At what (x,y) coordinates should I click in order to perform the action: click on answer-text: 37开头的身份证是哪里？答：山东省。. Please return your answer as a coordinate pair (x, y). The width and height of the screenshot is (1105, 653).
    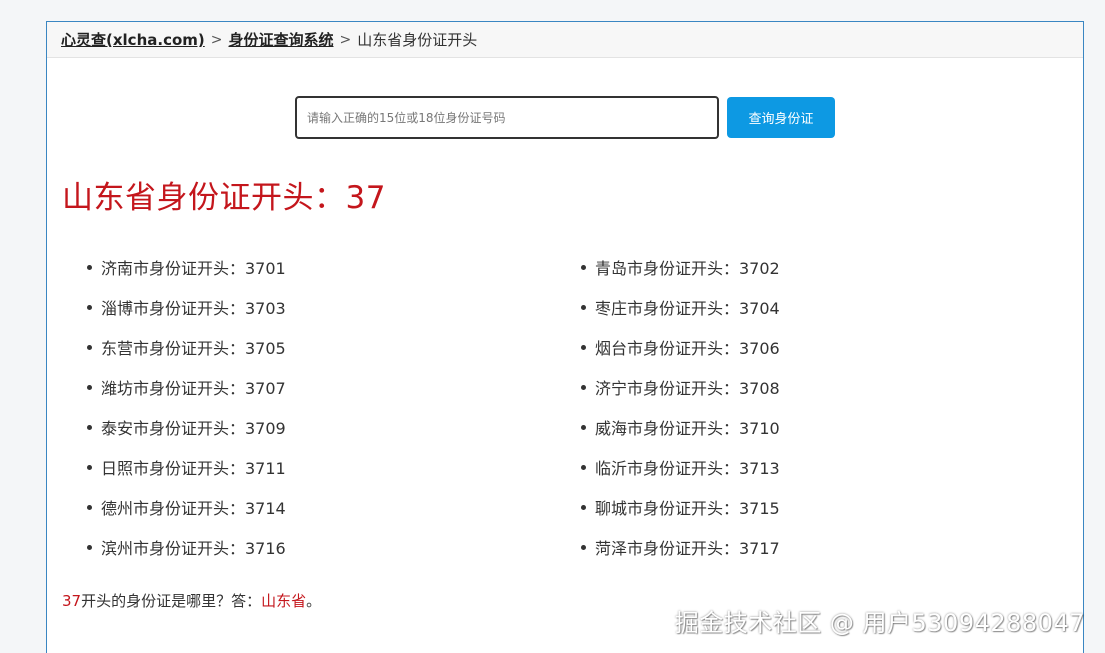
    Looking at the image, I should click on (191, 600).